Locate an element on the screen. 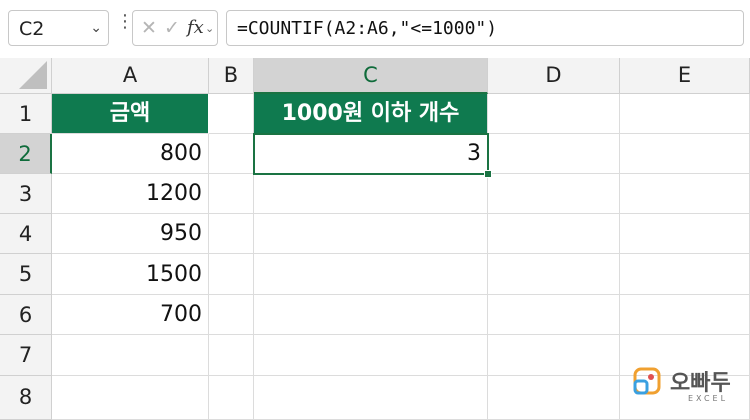  row-header-4: 4 is located at coordinates (26, 234).